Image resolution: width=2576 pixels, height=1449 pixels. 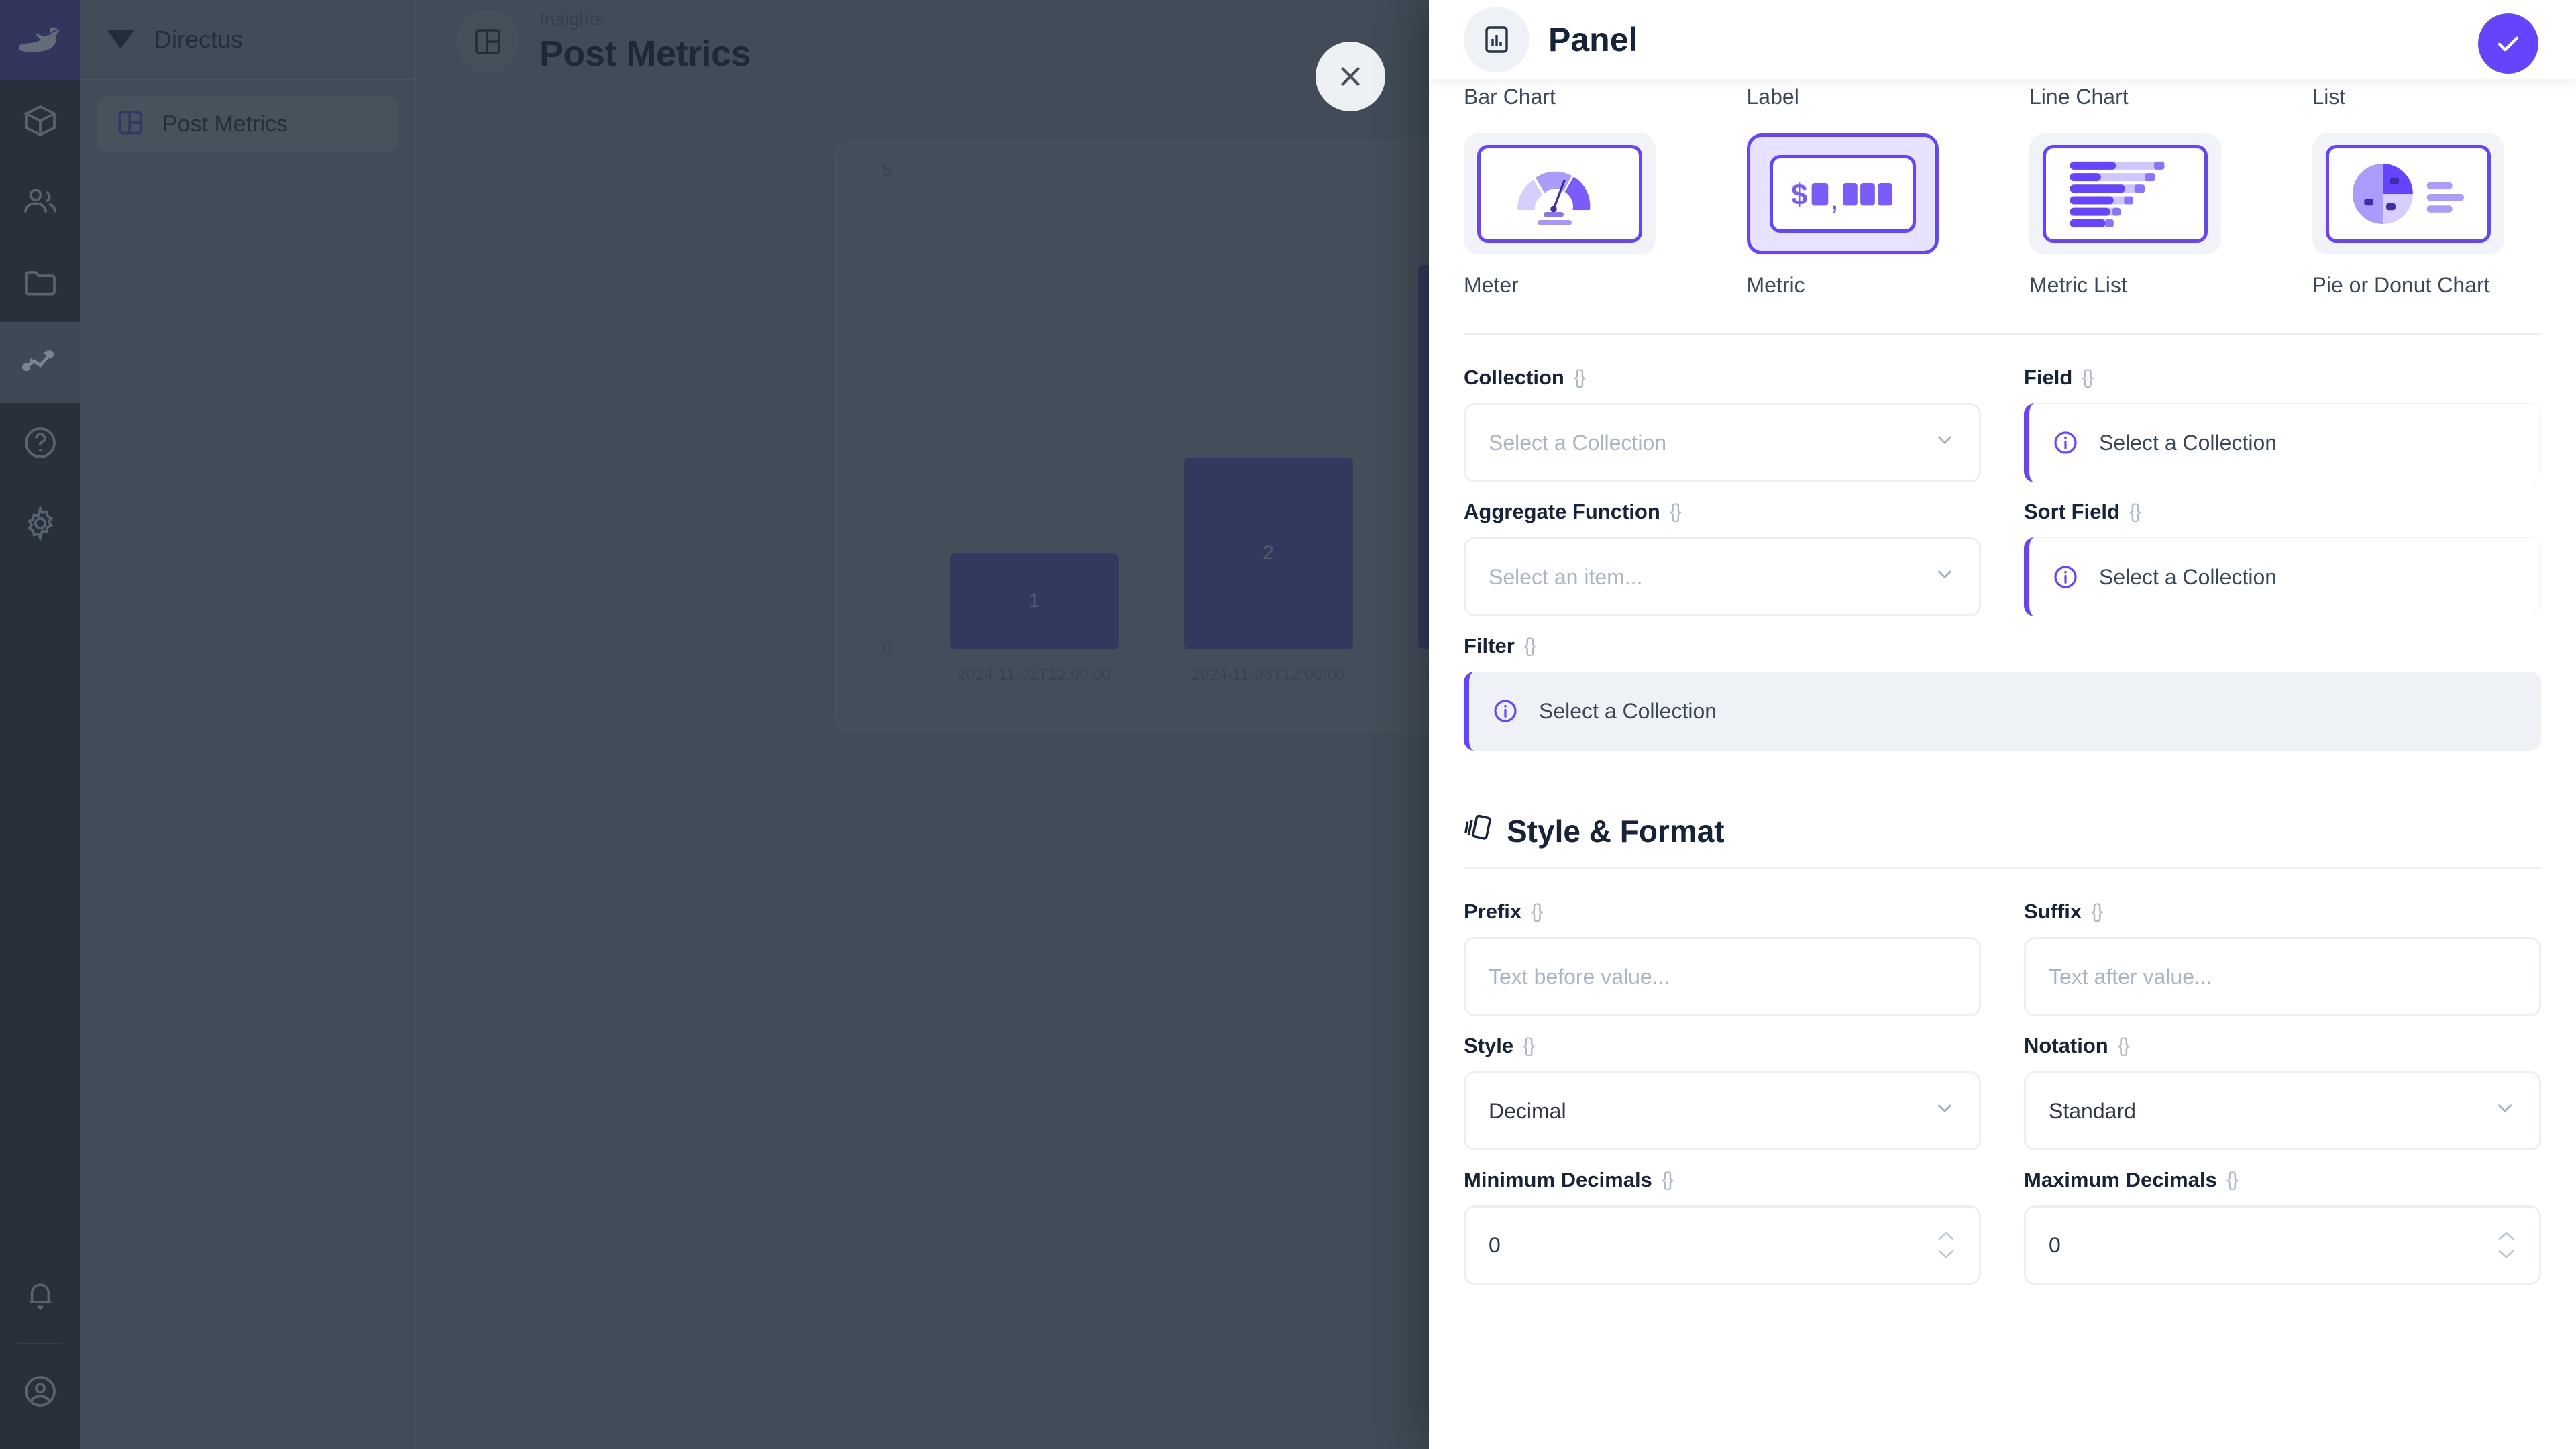 What do you see at coordinates (1034, 674) in the screenshot?
I see `chart-x-tick-label: 2024-11-01T12:00:00` at bounding box center [1034, 674].